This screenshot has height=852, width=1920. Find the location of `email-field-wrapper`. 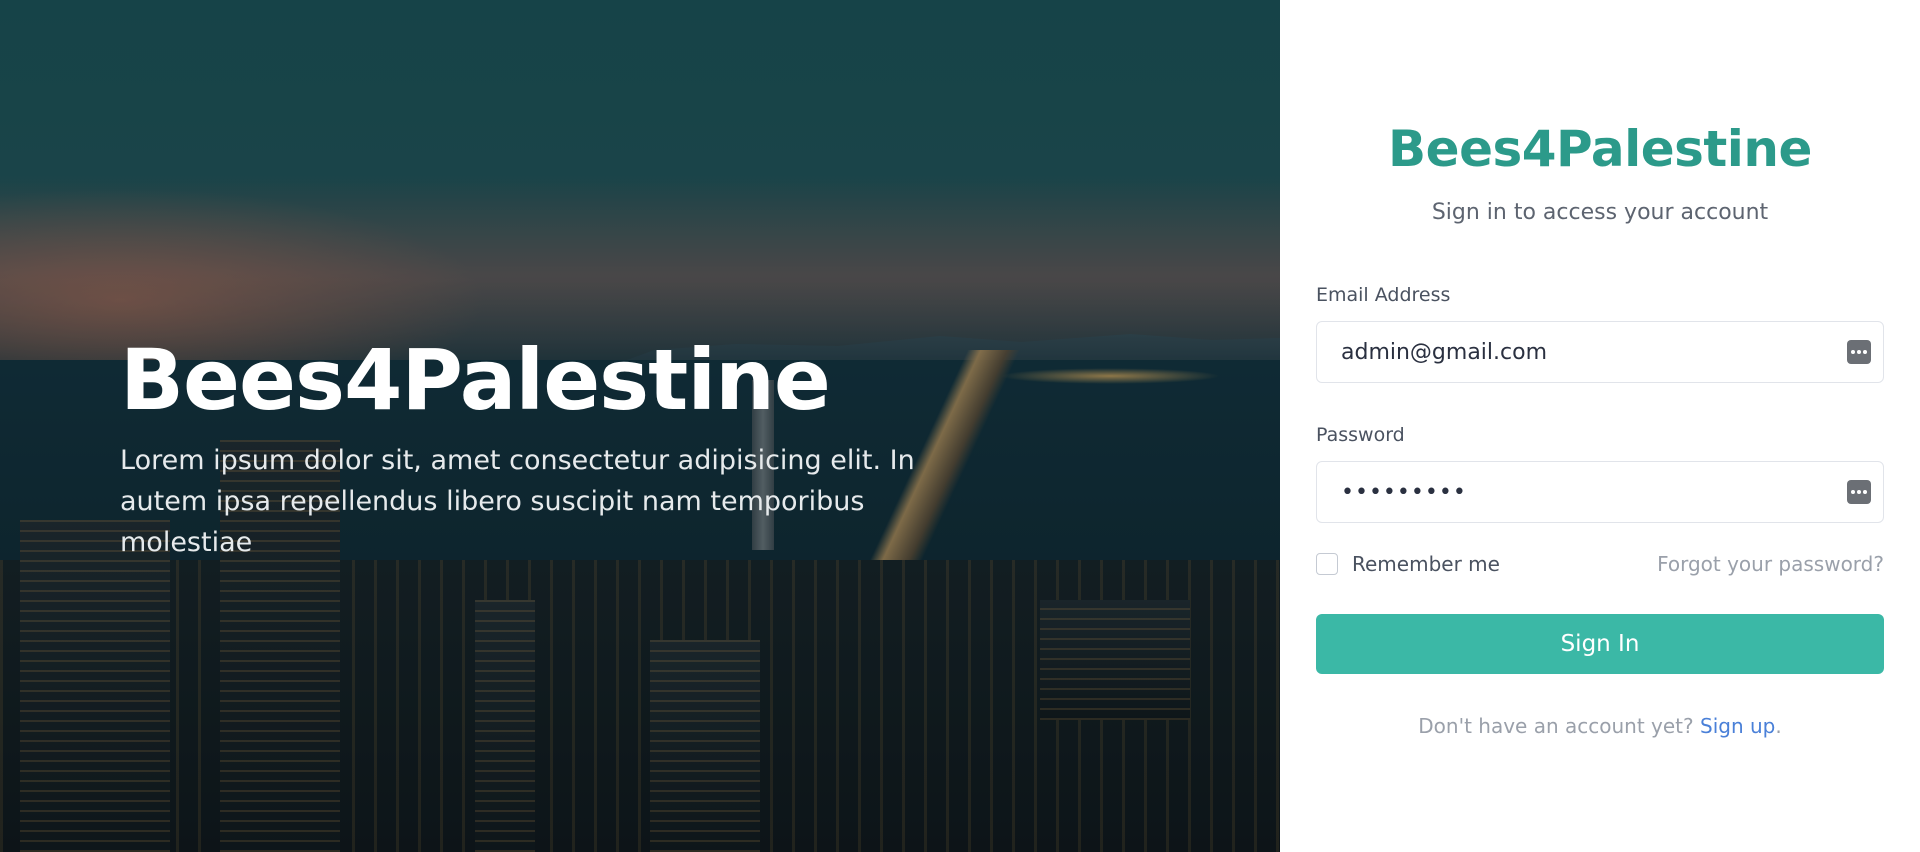

email-field-wrapper is located at coordinates (1600, 352).